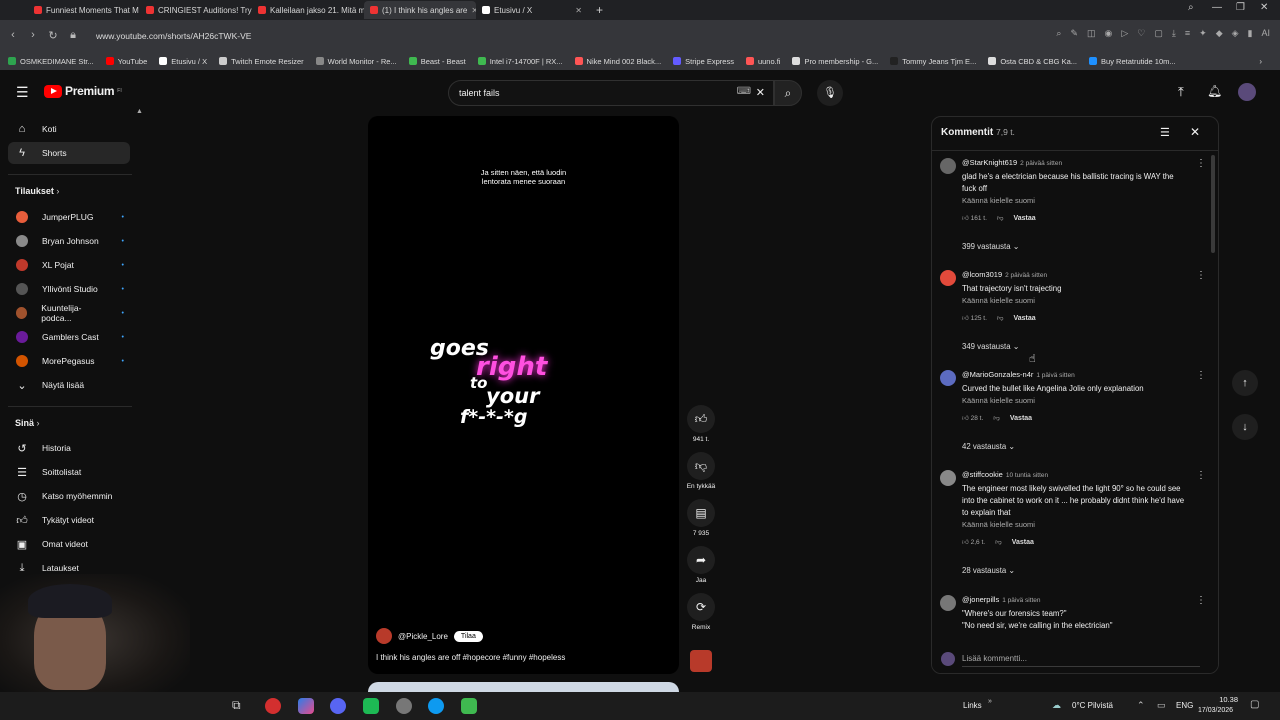 Image resolution: width=1280 pixels, height=720 pixels. I want to click on download-icon: ⤓, so click(1174, 33).